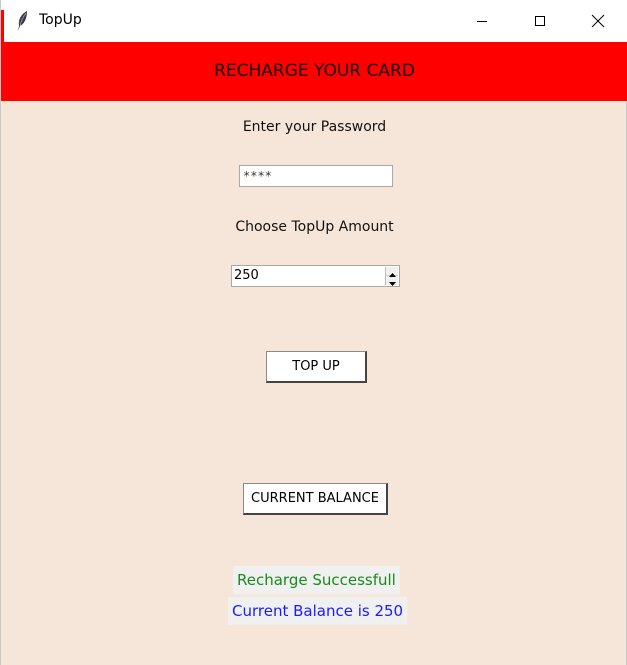 The width and height of the screenshot is (627, 665). I want to click on title-bar: TopUp, so click(314, 21).